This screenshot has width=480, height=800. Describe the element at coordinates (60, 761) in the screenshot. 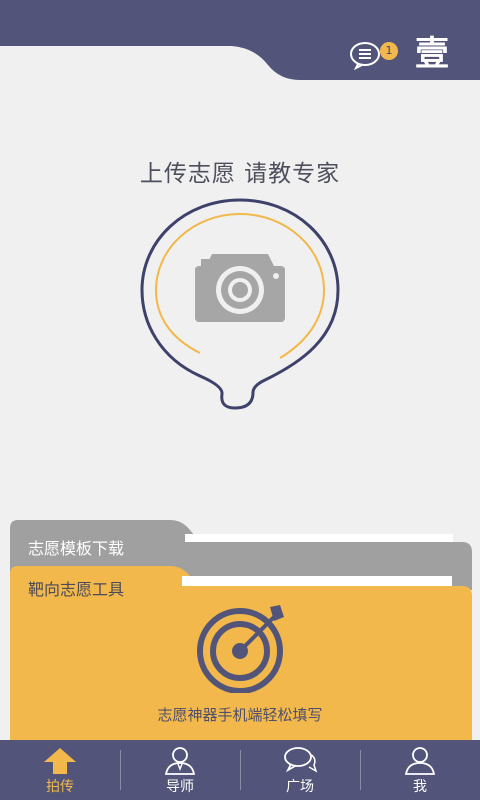

I see `upload-arrow-icon` at that location.